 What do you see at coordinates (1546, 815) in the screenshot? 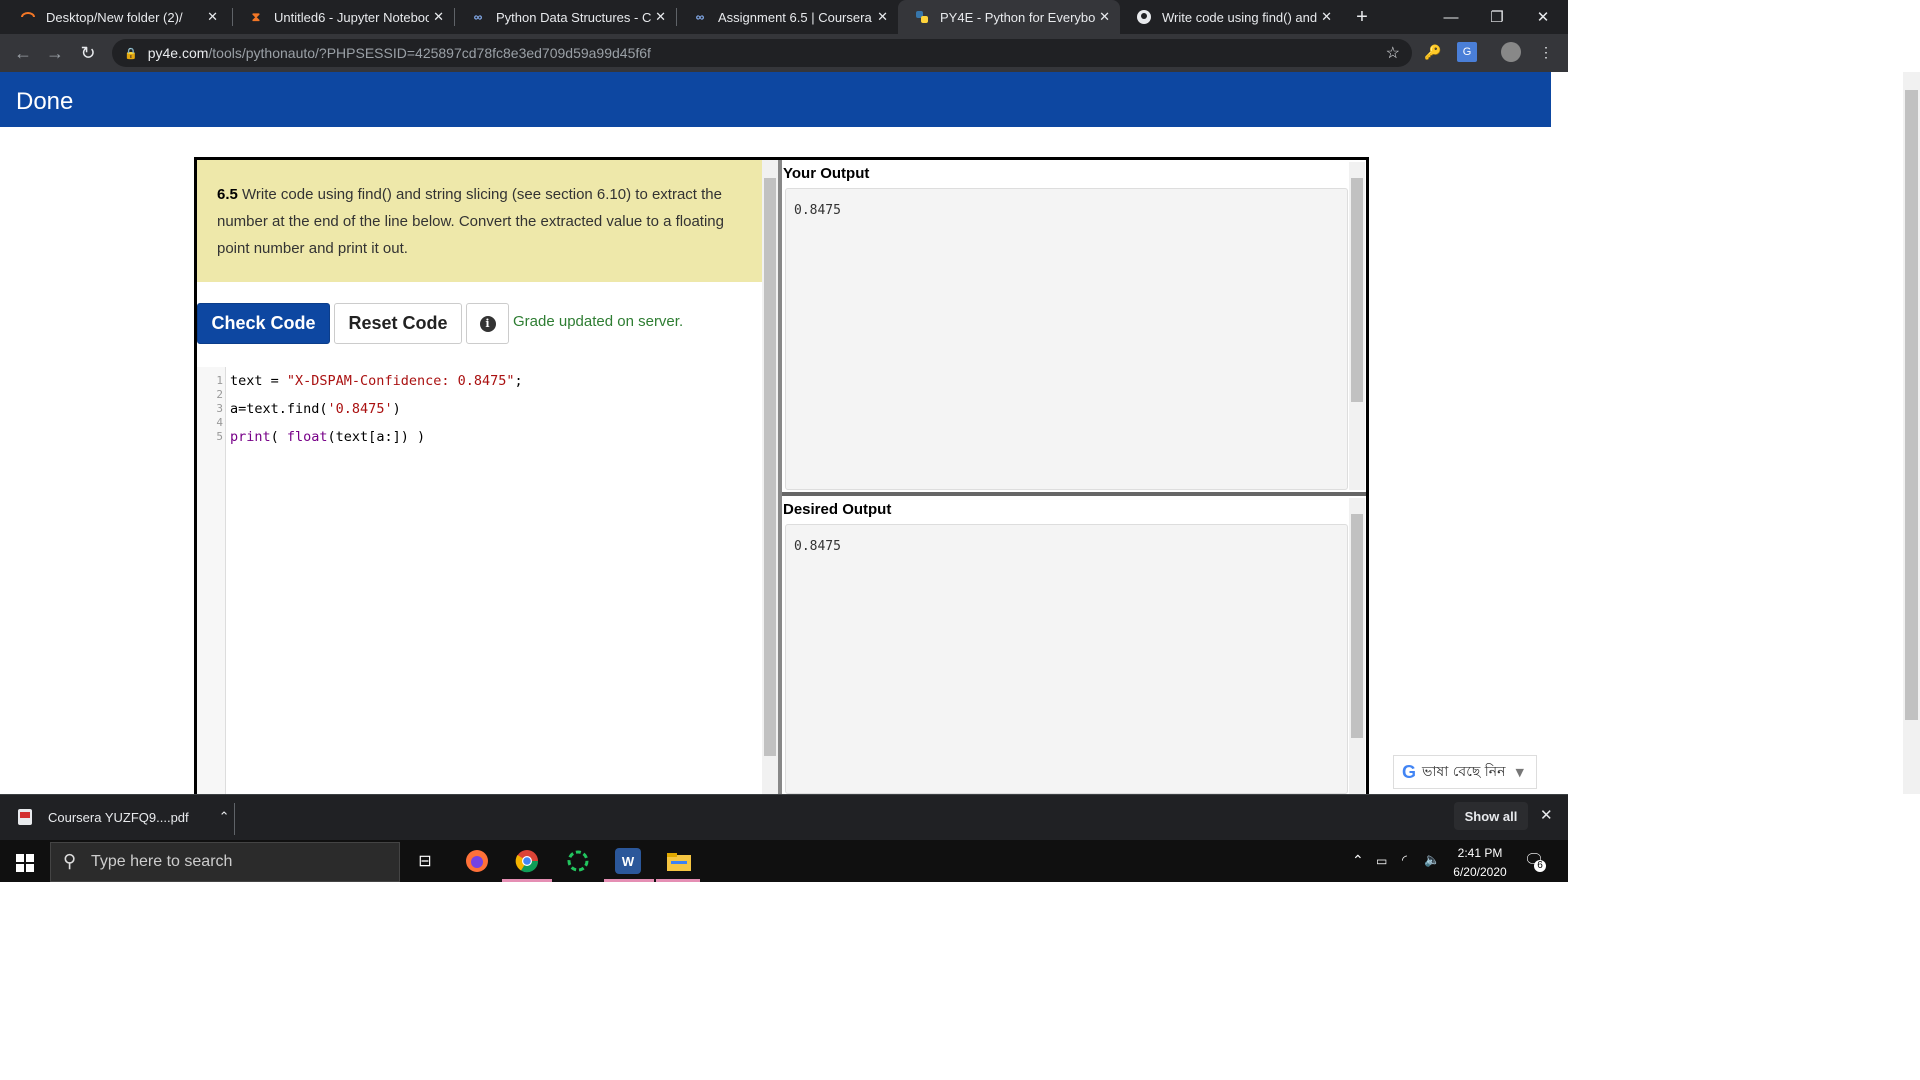
I see `close-downloads-icon: ✕` at bounding box center [1546, 815].